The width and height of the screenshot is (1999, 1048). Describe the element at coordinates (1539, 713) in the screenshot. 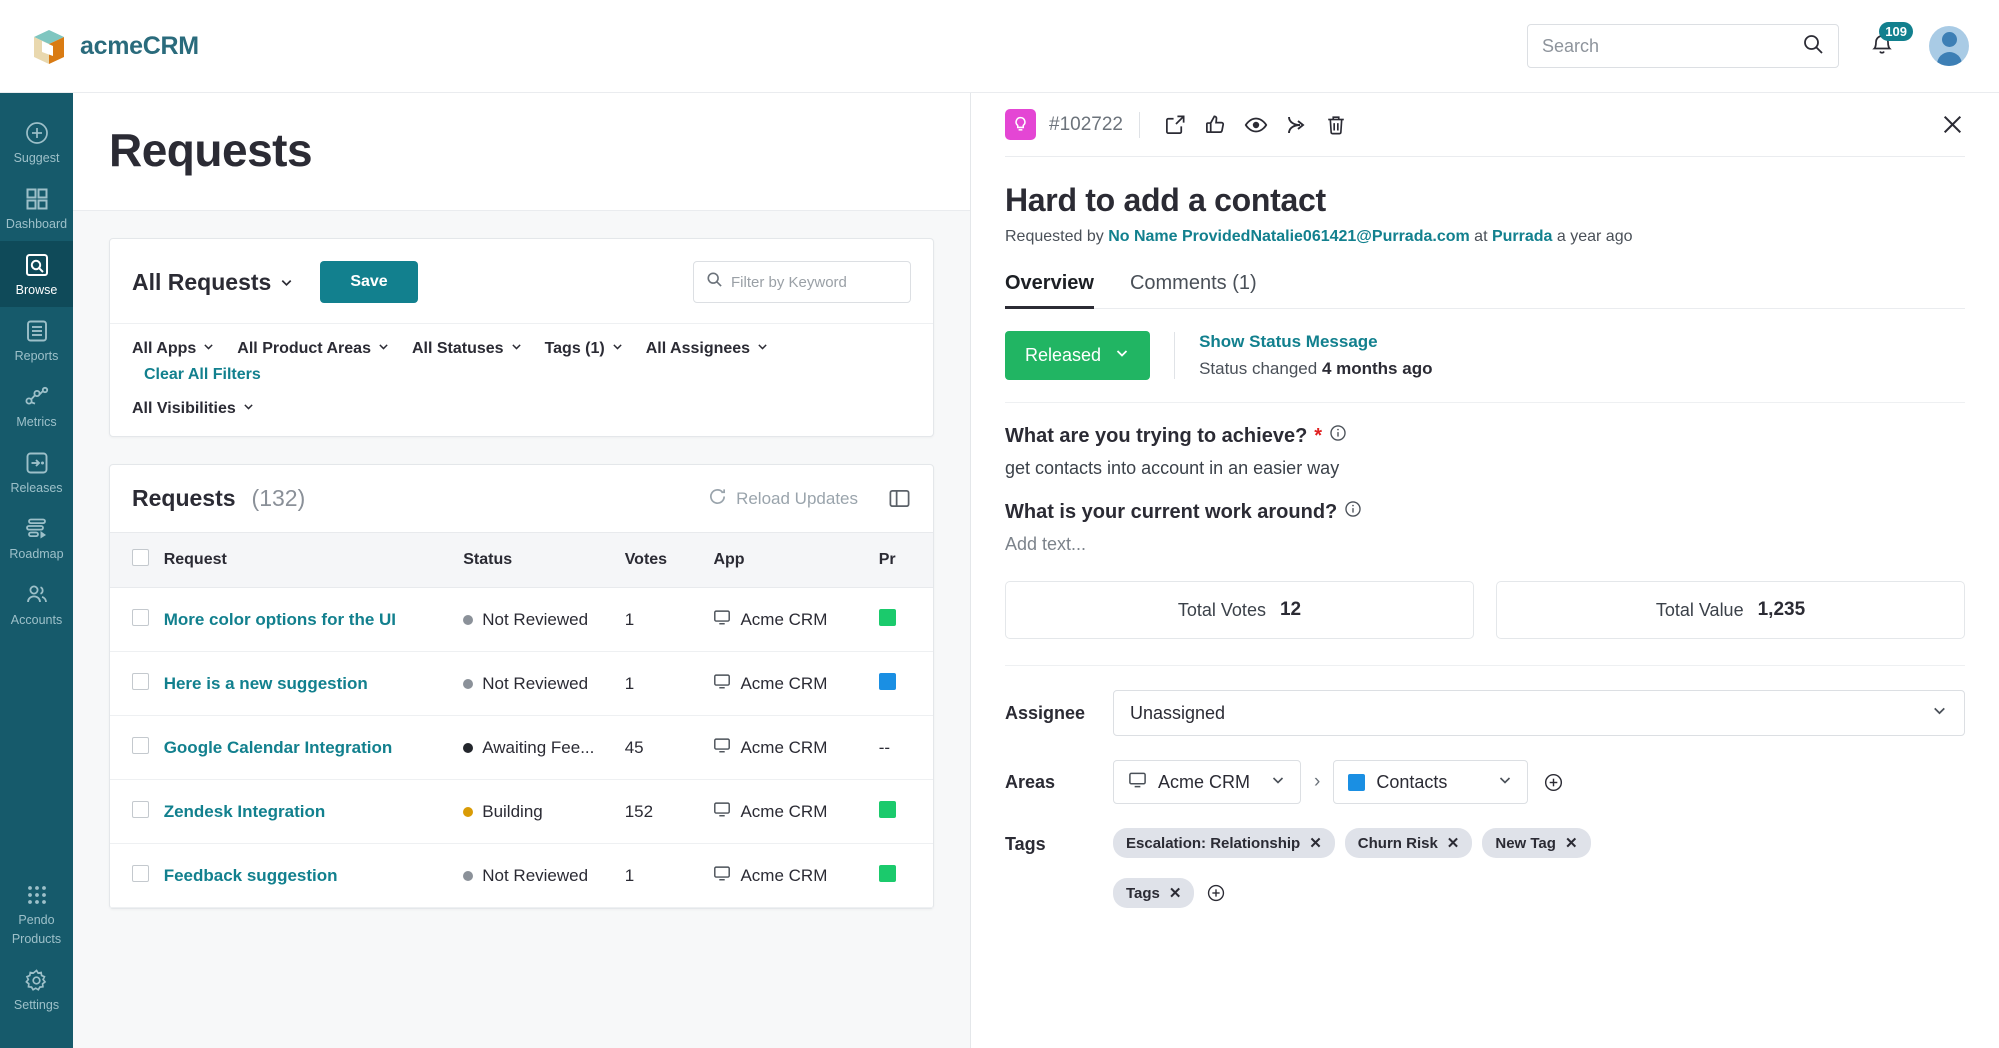

I see `assignee-select: Unassigned` at that location.